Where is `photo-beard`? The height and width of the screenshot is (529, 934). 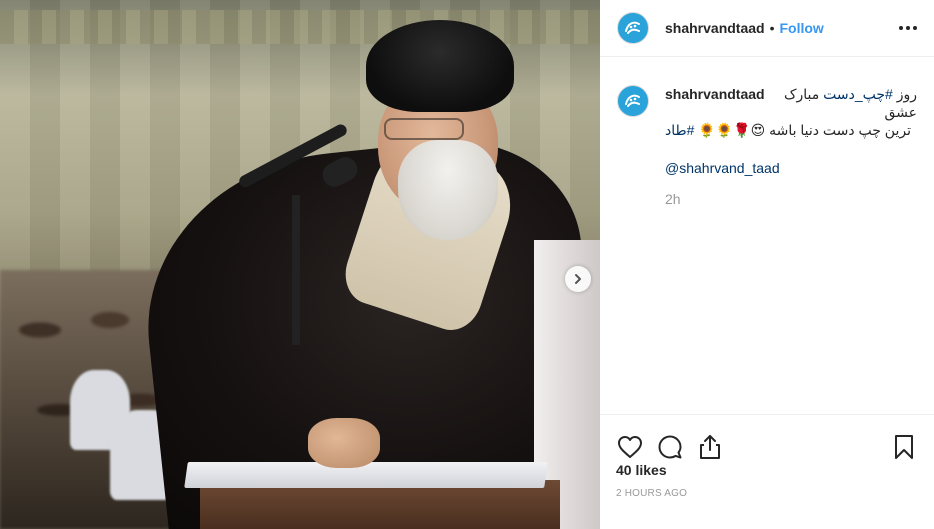 photo-beard is located at coordinates (448, 190).